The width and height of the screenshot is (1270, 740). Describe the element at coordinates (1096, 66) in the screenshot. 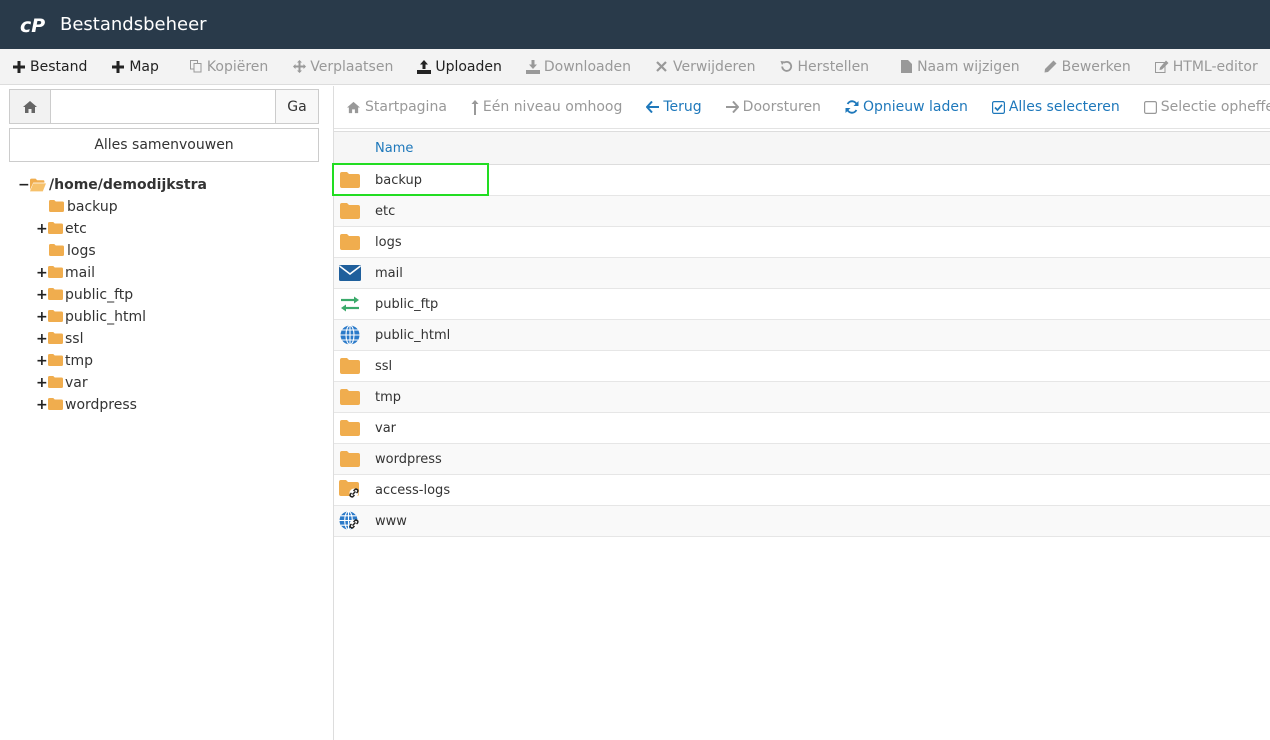

I see `toolbar-button-label: Bewerken` at that location.